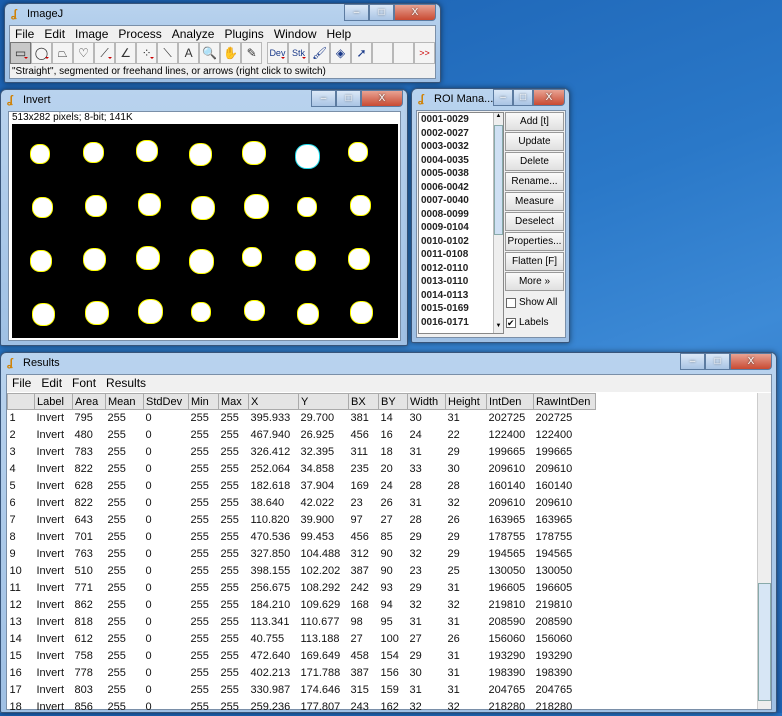  Describe the element at coordinates (252, 53) in the screenshot. I see `color-picker-tool-button: ✎` at that location.